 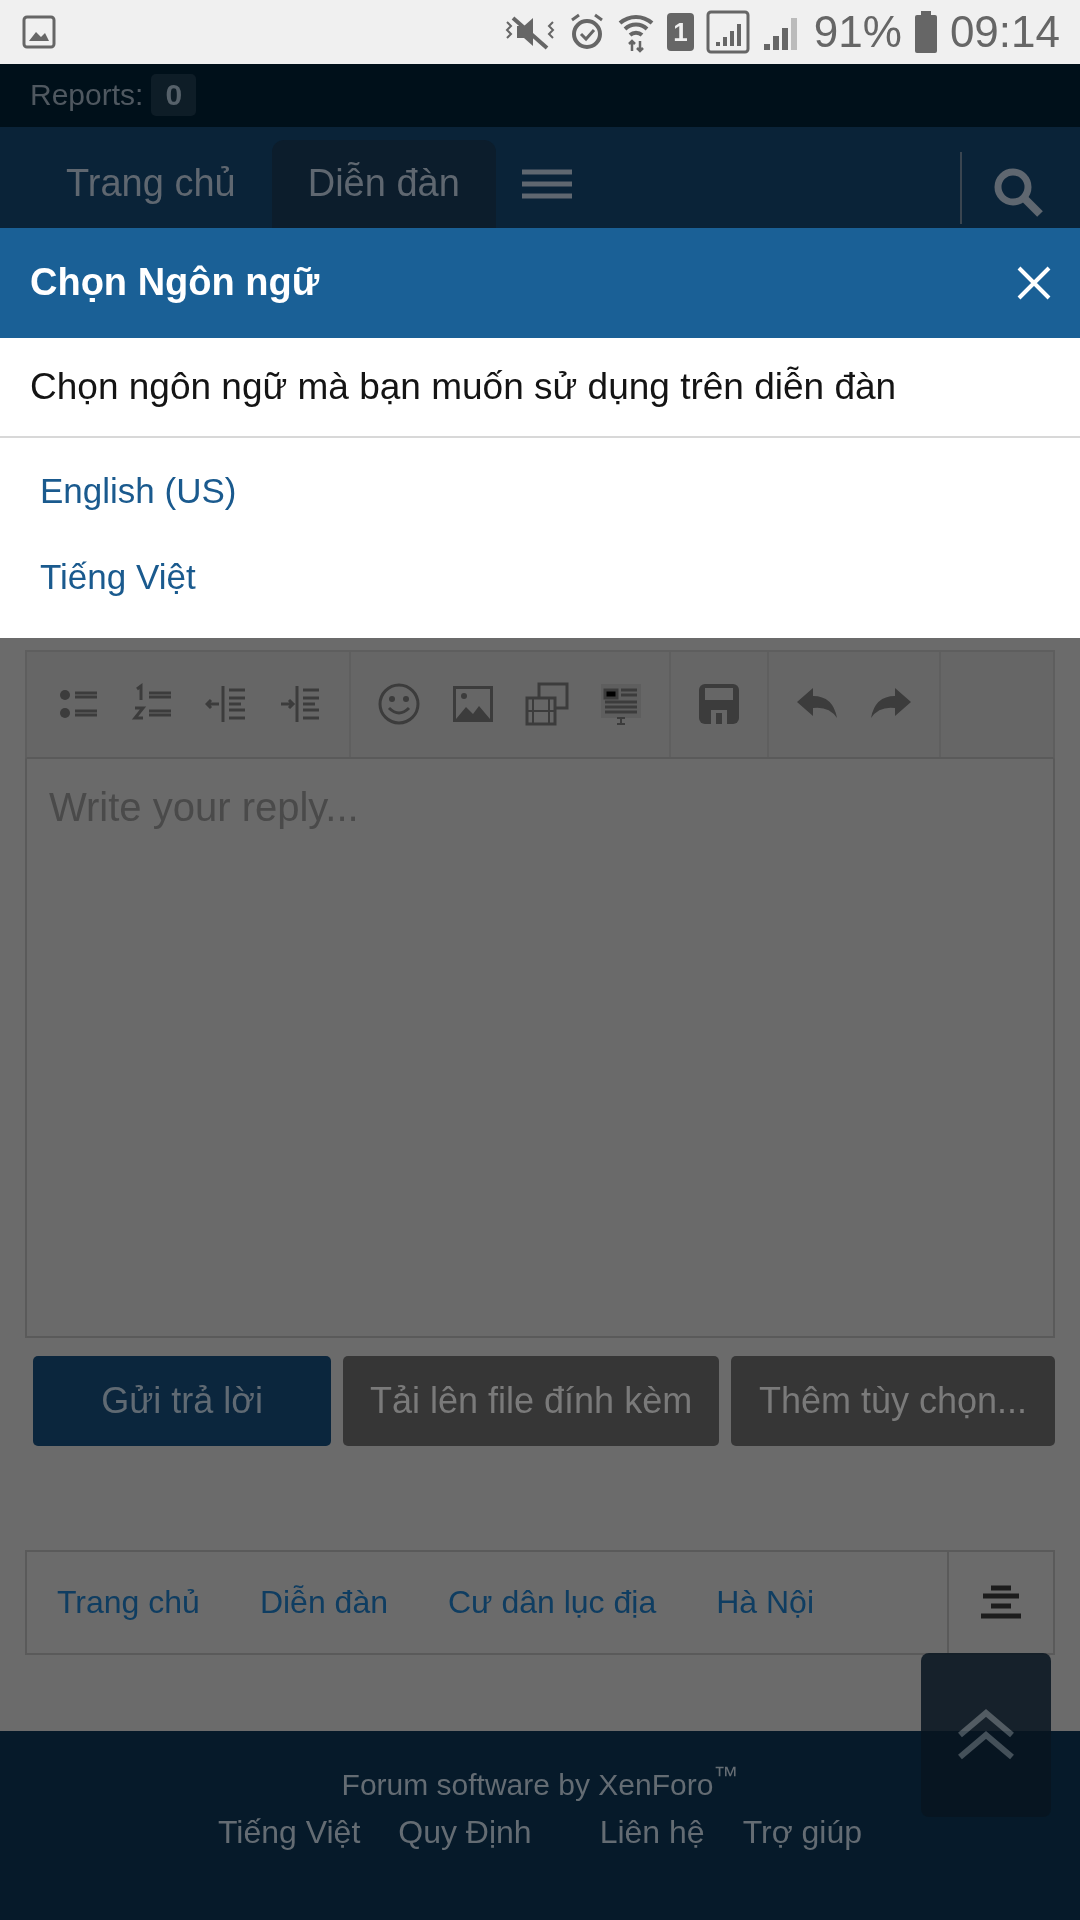 What do you see at coordinates (138, 490) in the screenshot?
I see `language-link: English (US)` at bounding box center [138, 490].